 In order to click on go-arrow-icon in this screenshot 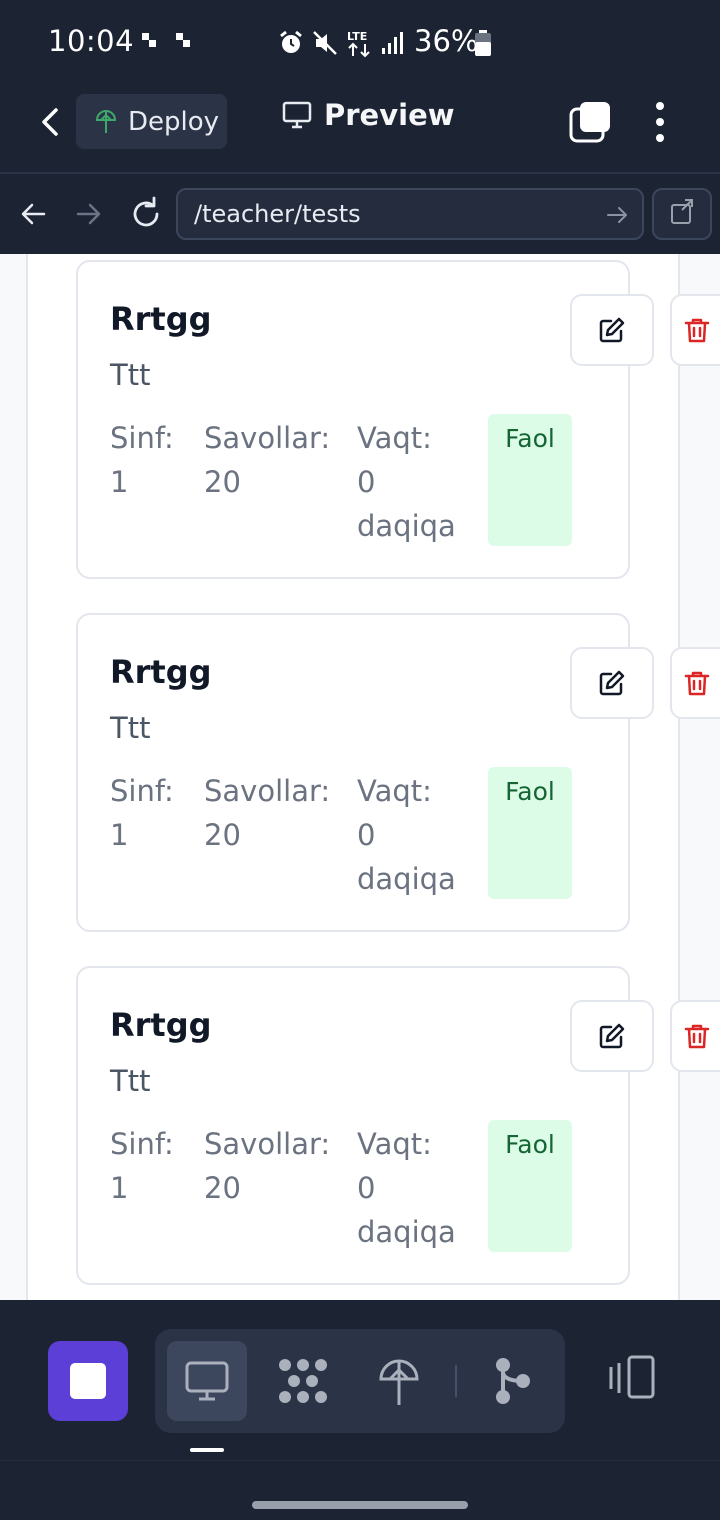, I will do `click(617, 215)`.